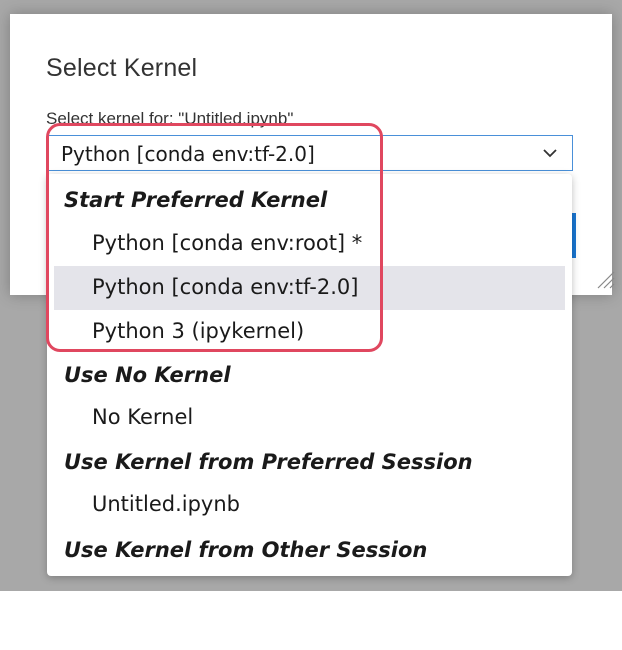 Image resolution: width=622 pixels, height=650 pixels. Describe the element at coordinates (188, 154) in the screenshot. I see `kernel-select-value: Python [conda env:tf-2.0]` at that location.